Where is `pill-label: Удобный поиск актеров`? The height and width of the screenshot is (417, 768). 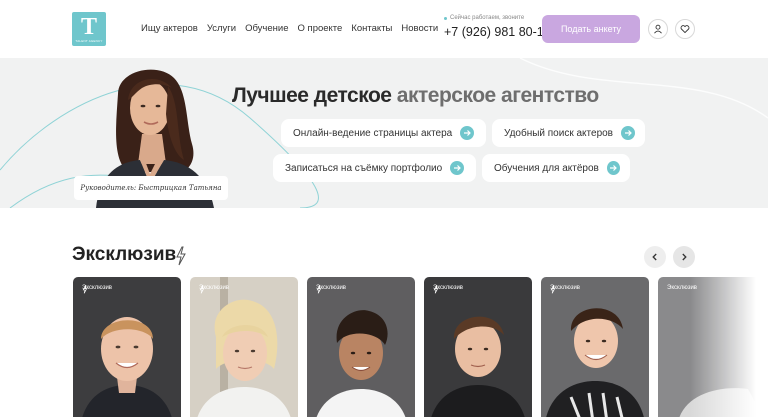 pill-label: Удобный поиск актеров is located at coordinates (558, 133).